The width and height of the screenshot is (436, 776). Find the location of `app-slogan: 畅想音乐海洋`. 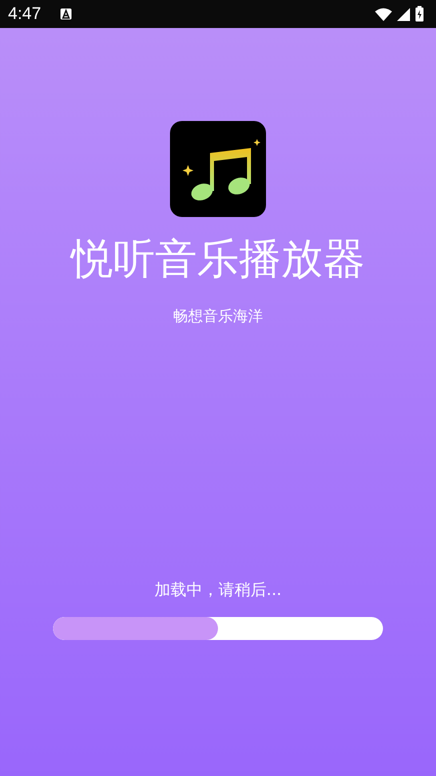

app-slogan: 畅想音乐海洋 is located at coordinates (218, 316).